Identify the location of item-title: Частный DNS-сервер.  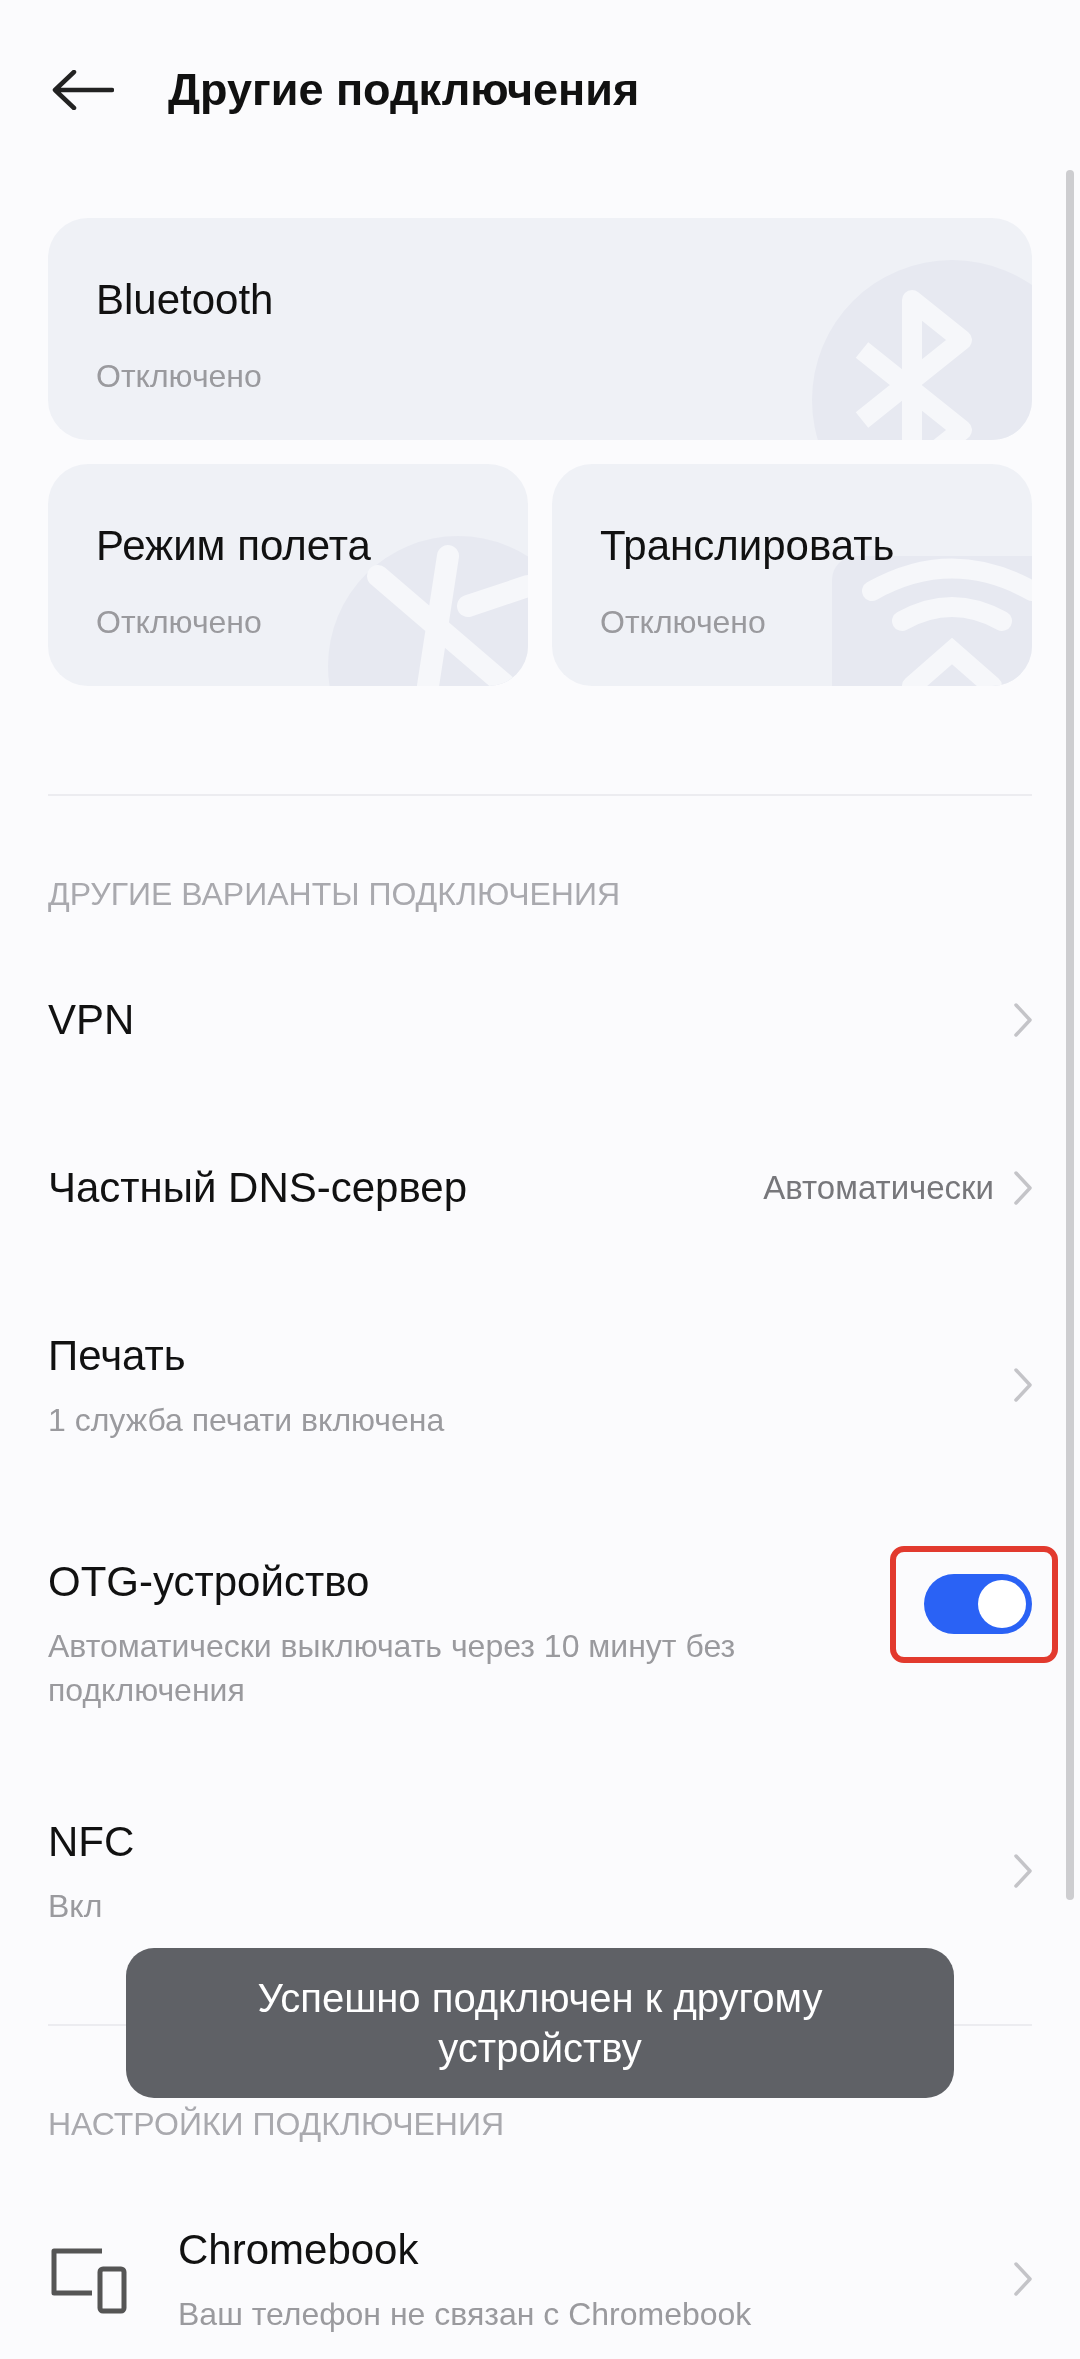
(258, 1188).